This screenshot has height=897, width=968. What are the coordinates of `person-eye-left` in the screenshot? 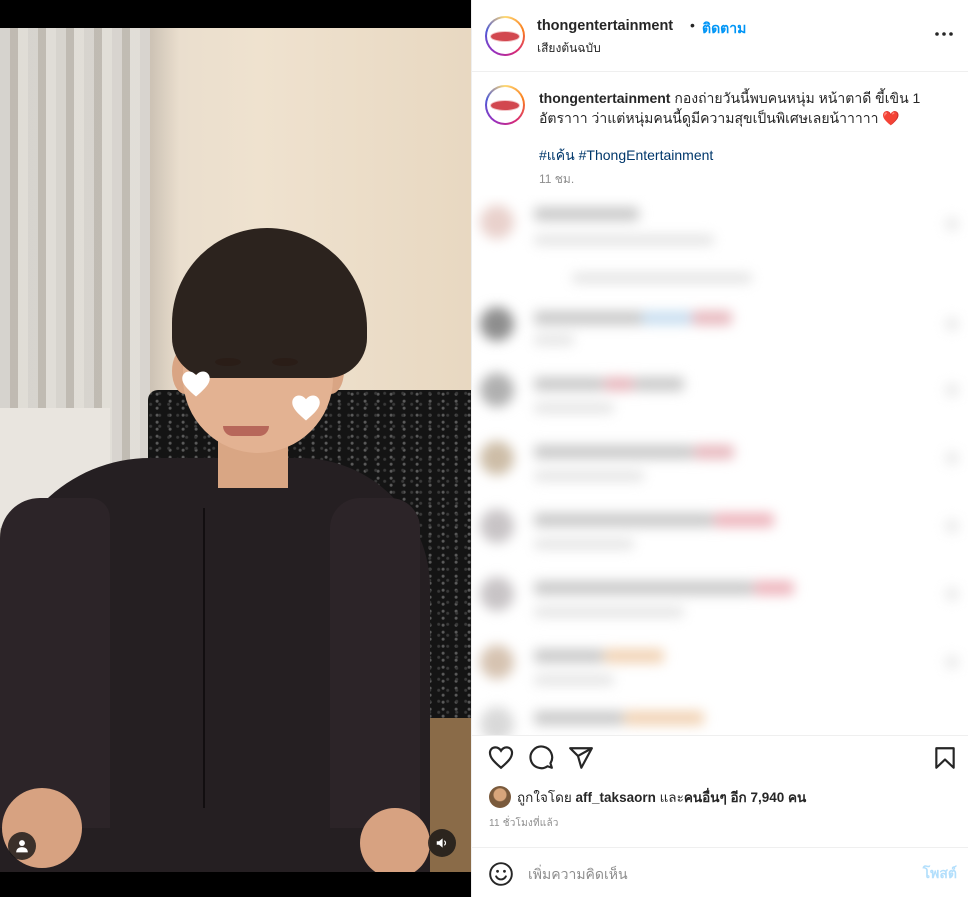 It's located at (228, 362).